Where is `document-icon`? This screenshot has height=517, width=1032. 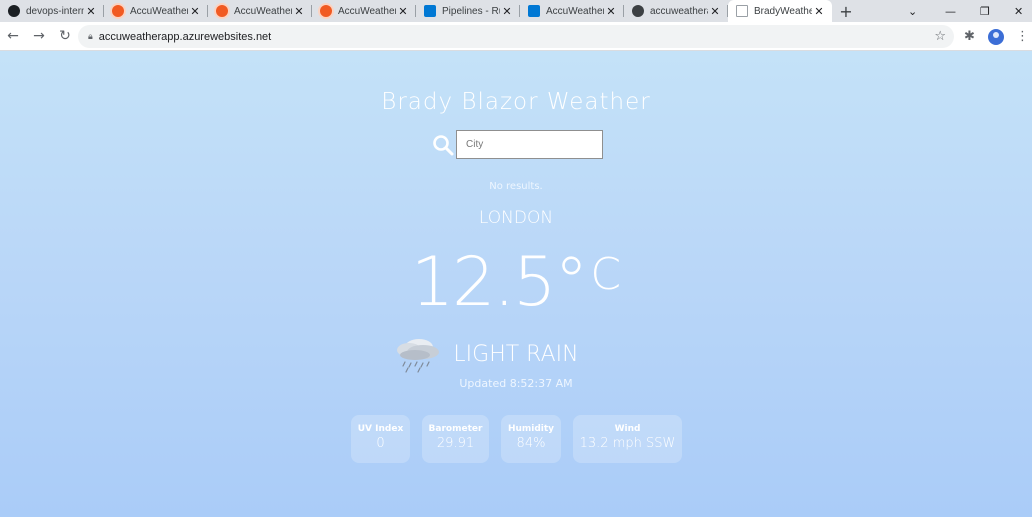
document-icon is located at coordinates (742, 11).